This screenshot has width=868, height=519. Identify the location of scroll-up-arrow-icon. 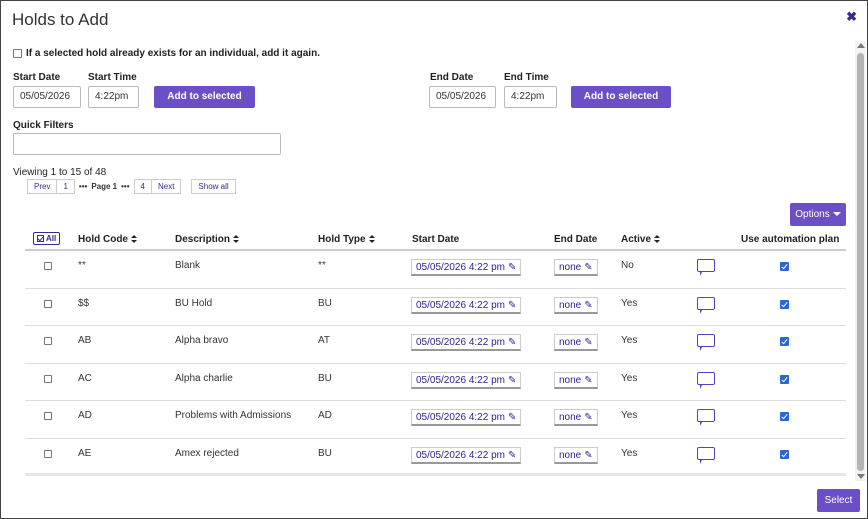
(861, 45).